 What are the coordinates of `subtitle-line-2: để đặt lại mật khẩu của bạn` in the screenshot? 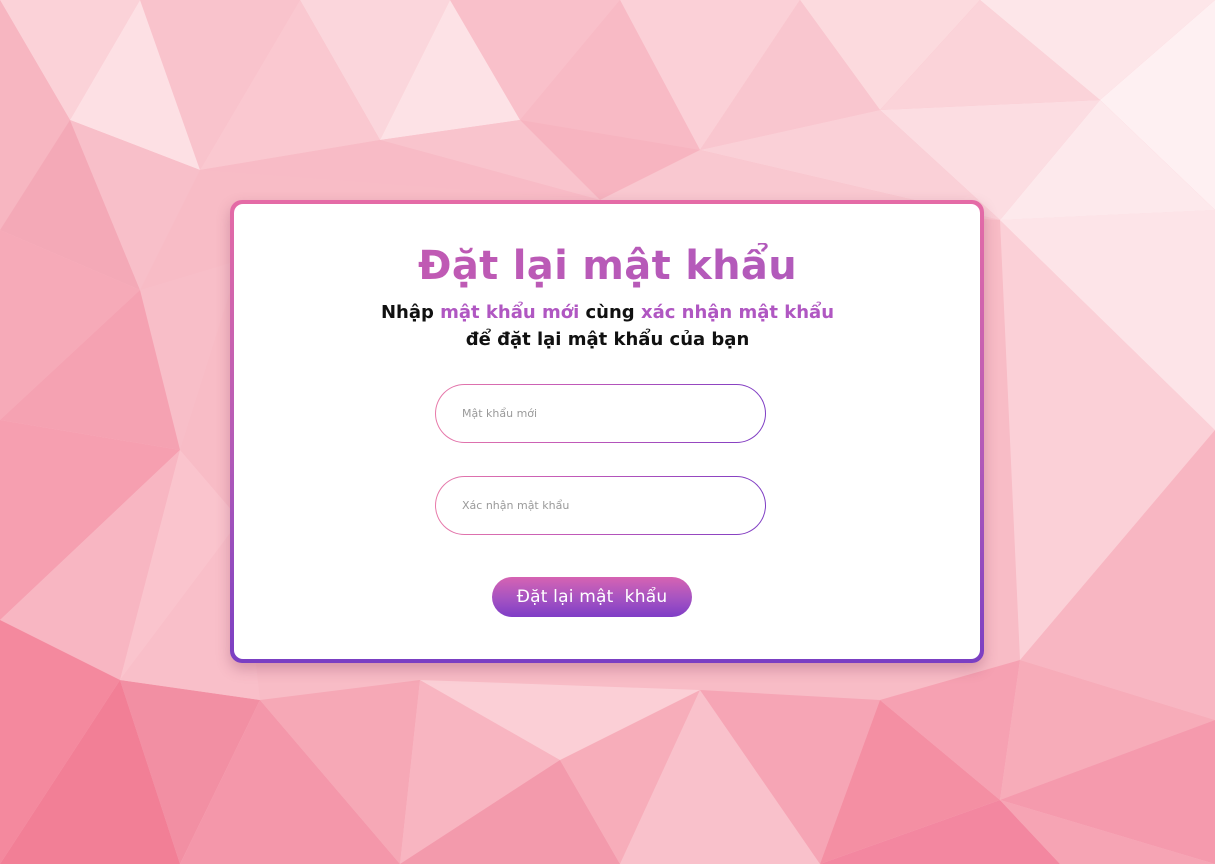 It's located at (607, 339).